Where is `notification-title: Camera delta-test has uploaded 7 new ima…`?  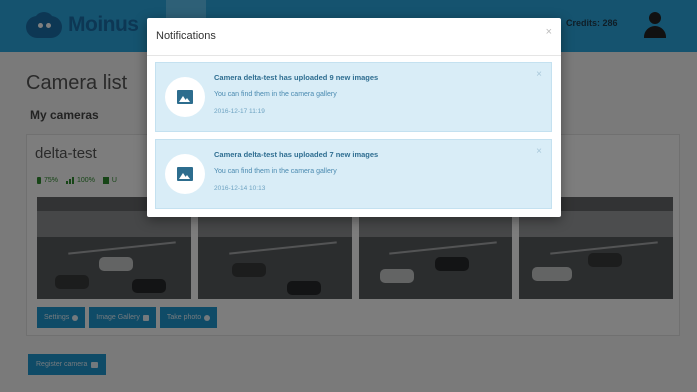
notification-title: Camera delta-test has uploaded 7 new ima… is located at coordinates (296, 154).